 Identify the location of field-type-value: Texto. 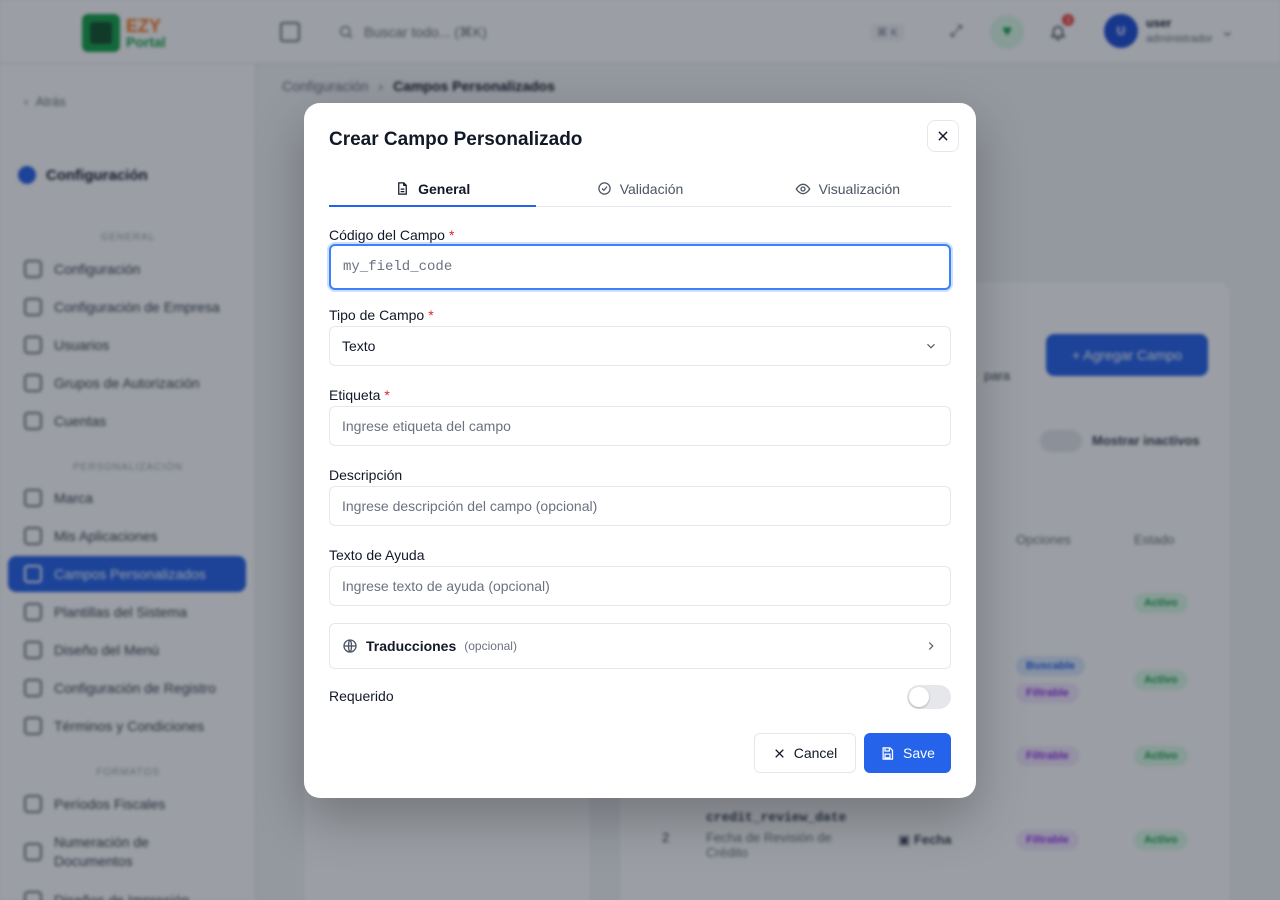
(359, 346).